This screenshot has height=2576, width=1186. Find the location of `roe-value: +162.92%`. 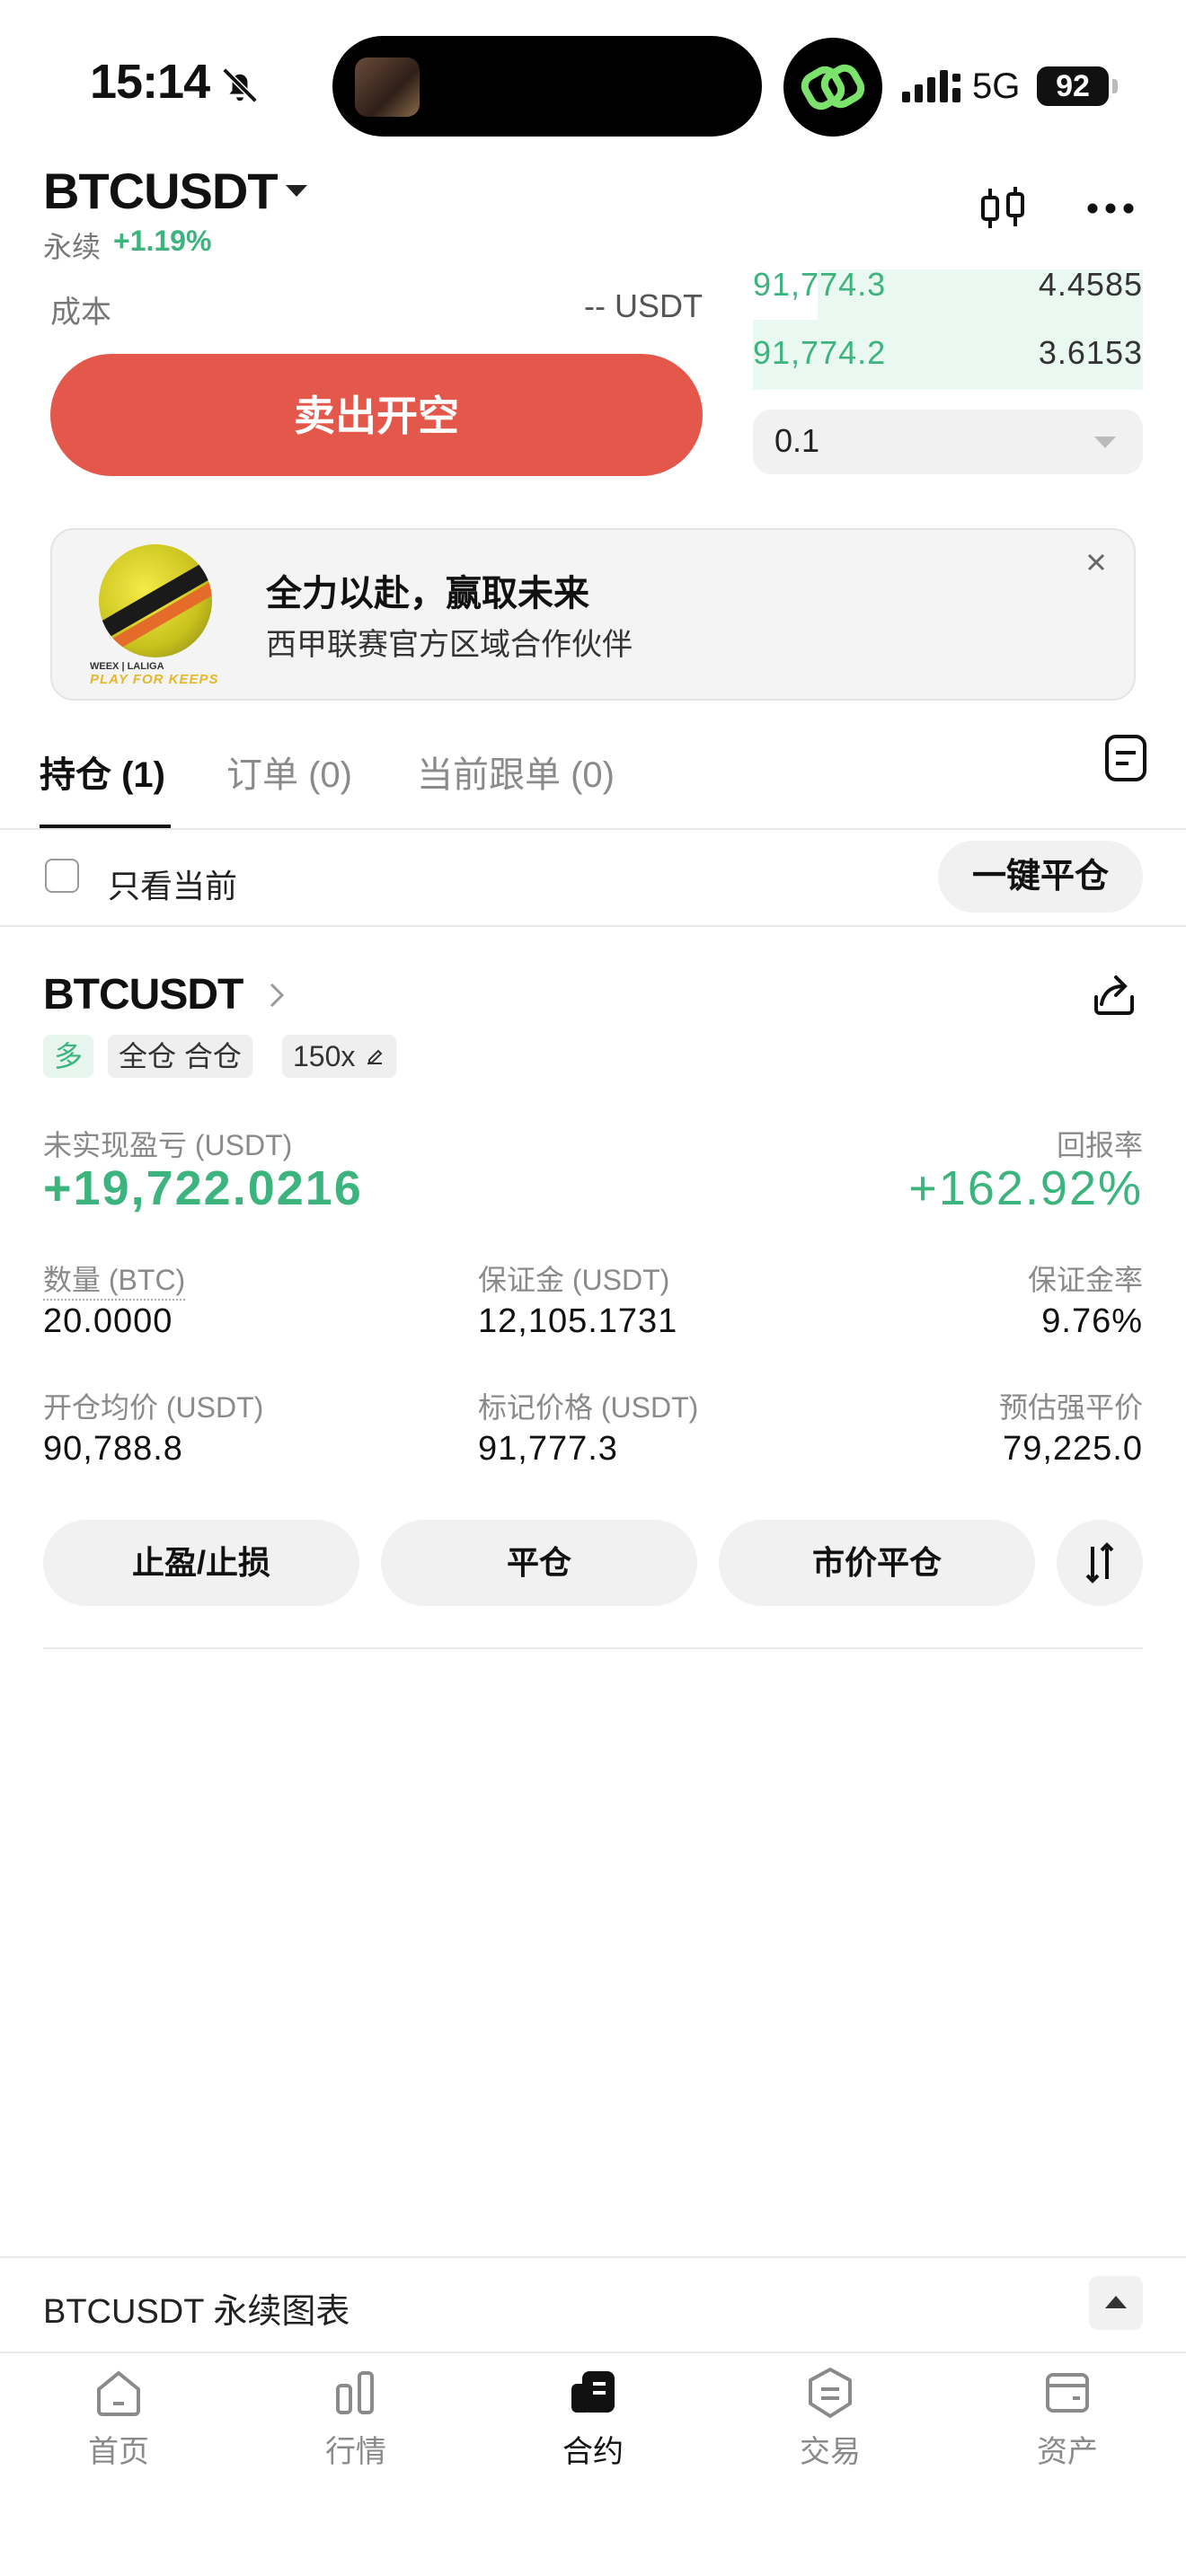

roe-value: +162.92% is located at coordinates (1025, 1188).